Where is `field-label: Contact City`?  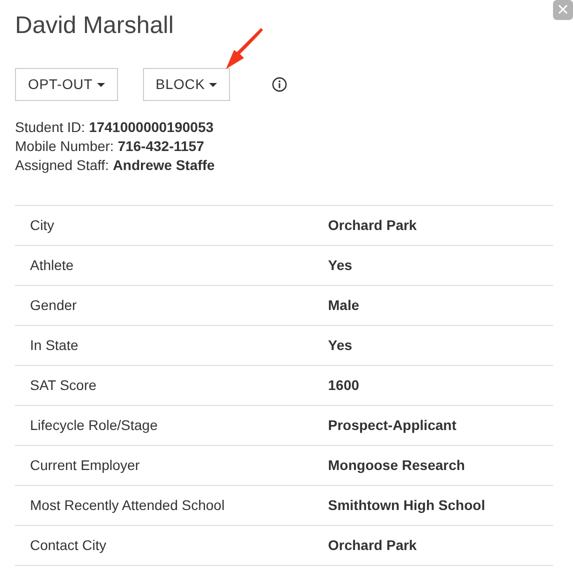
field-label: Contact City is located at coordinates (68, 545).